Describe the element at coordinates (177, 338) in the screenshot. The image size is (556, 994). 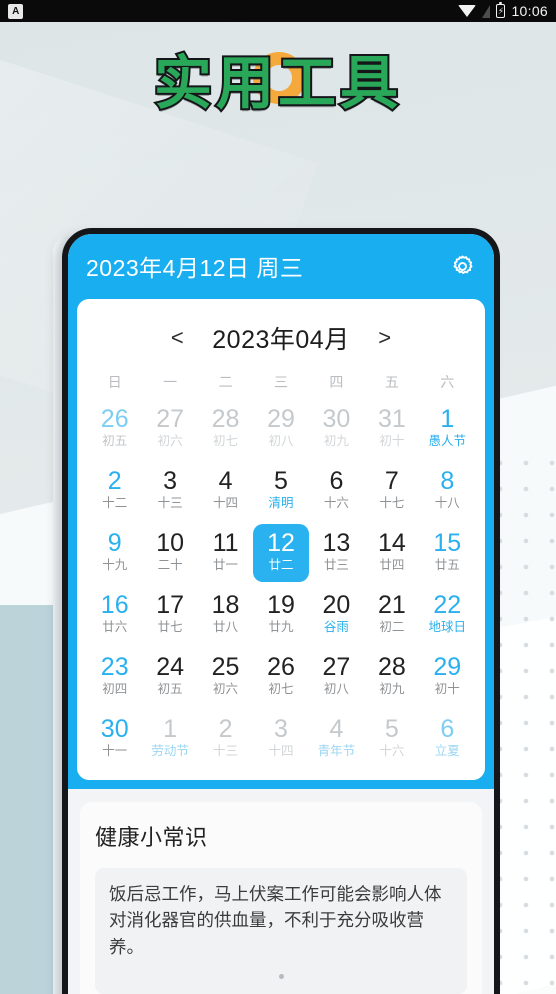
I see `prev-month-button: <` at that location.